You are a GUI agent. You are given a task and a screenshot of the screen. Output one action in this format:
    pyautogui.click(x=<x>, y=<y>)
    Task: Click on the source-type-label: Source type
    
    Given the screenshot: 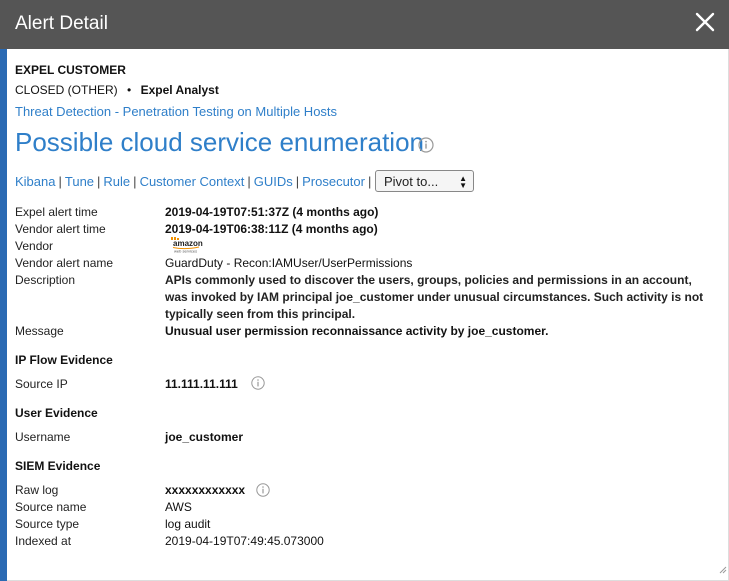 What is the action you would take?
    pyautogui.click(x=47, y=524)
    